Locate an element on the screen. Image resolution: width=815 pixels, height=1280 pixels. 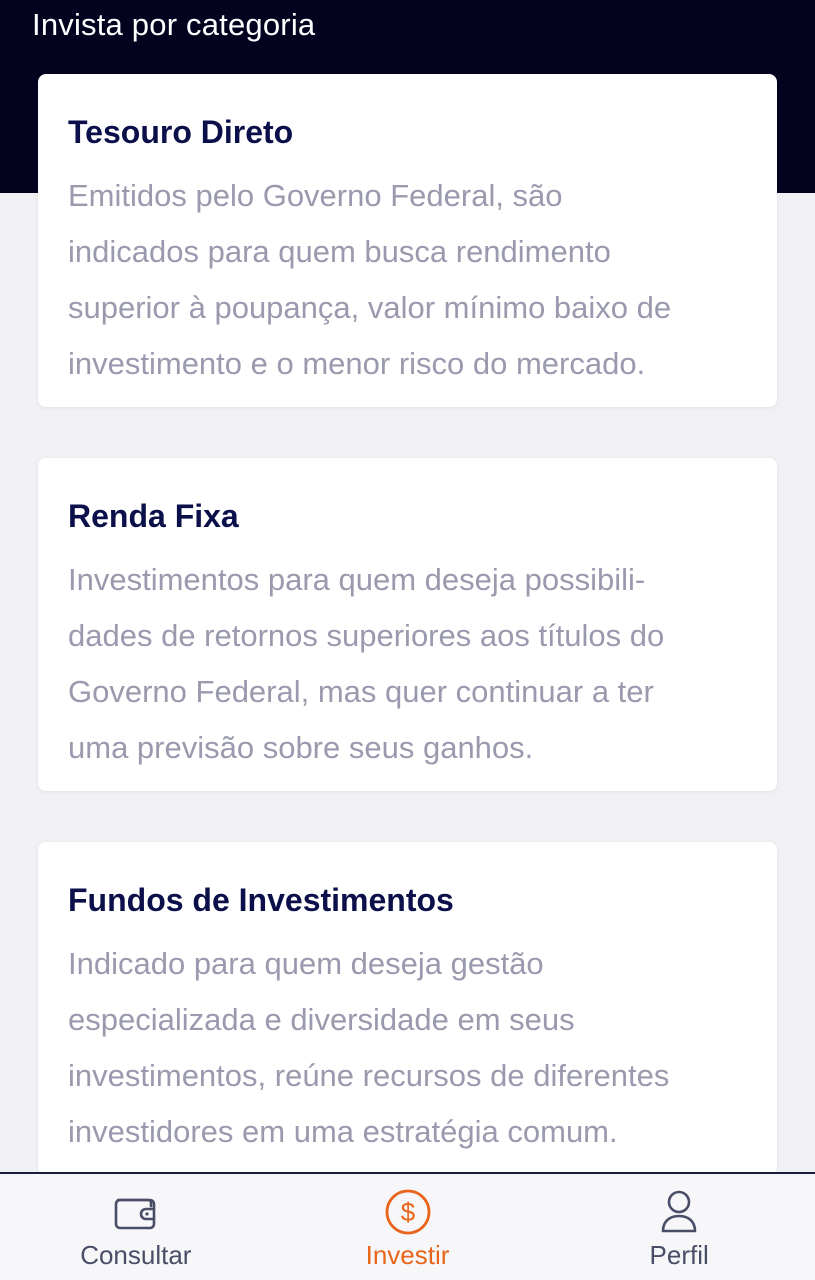
wallet-icon is located at coordinates (136, 1212).